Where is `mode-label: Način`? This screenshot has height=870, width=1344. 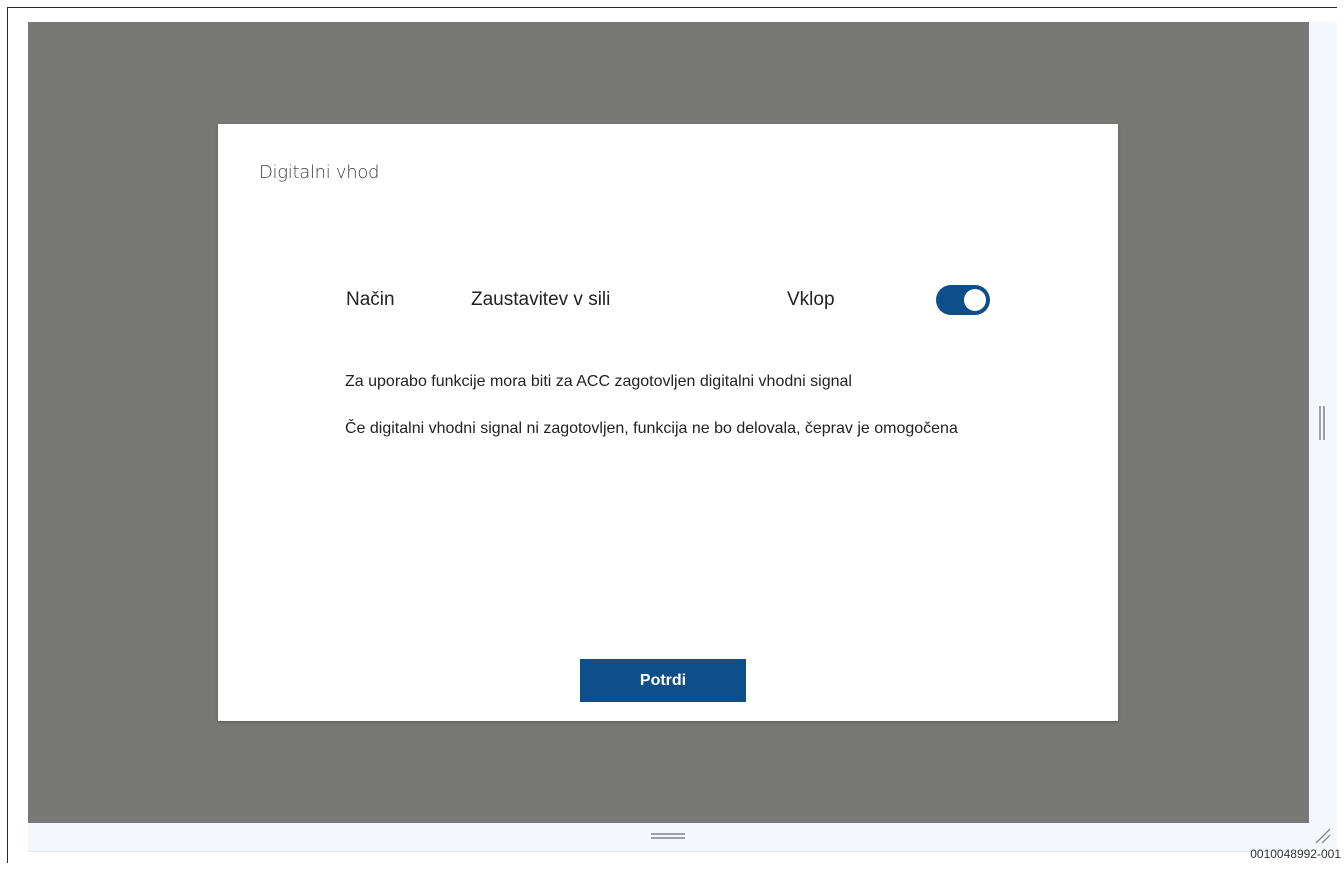 mode-label: Način is located at coordinates (370, 299).